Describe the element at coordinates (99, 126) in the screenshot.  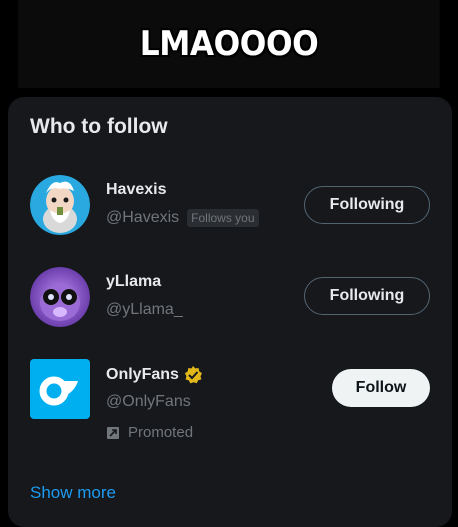
I see `panel-title: Who to follow` at that location.